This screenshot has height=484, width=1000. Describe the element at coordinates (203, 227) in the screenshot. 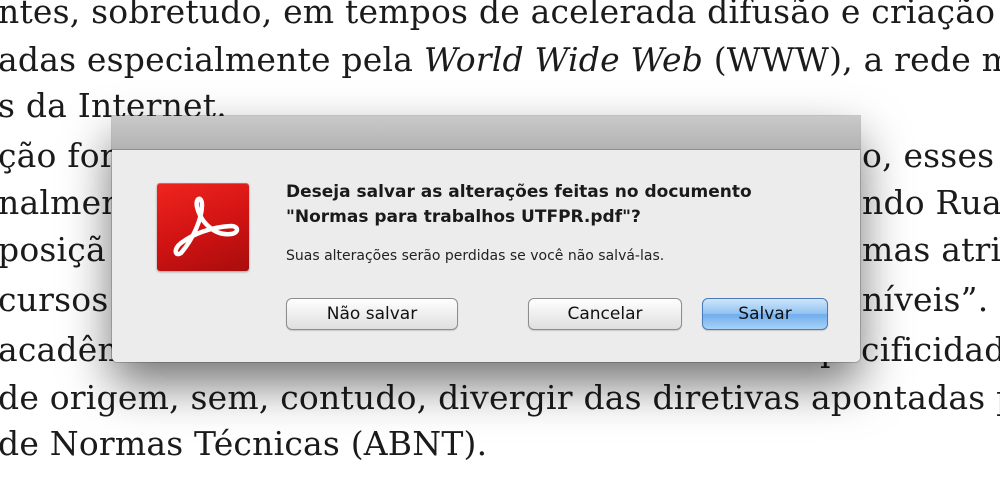

I see `adobe-acrobat-icon` at that location.